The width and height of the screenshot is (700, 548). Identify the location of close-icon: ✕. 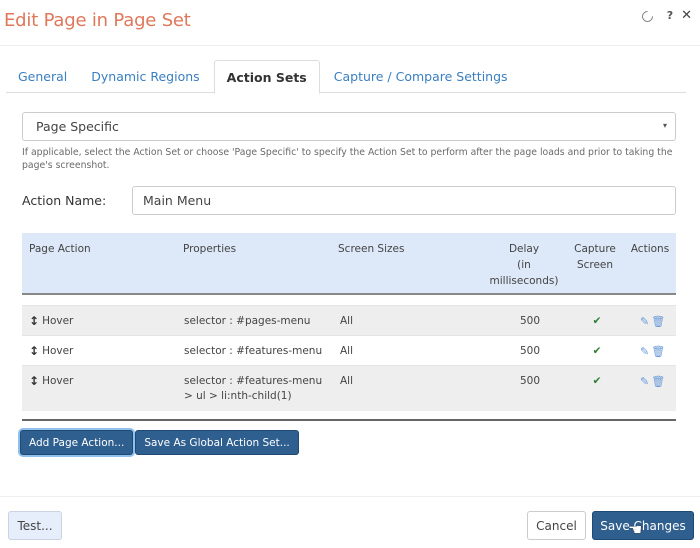
(686, 16).